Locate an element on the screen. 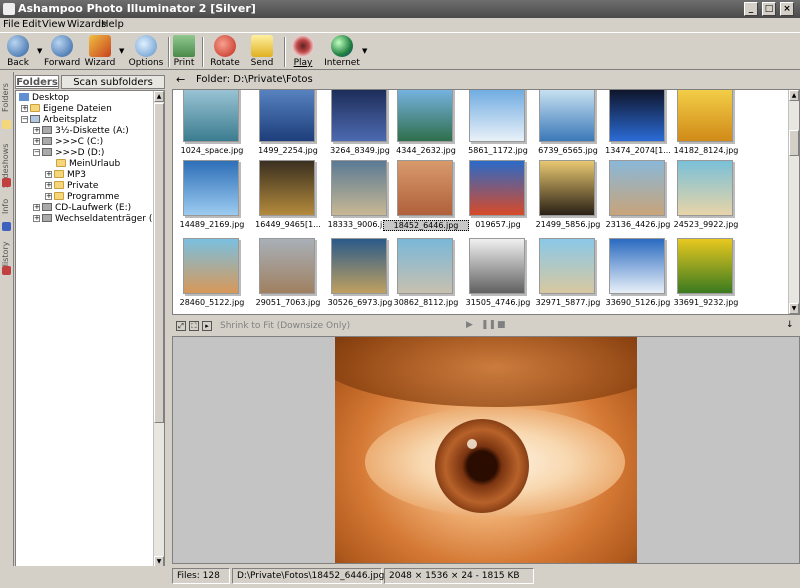 The image size is (800, 588). thumbnail-item: 30862_8112.jpg is located at coordinates (426, 275).